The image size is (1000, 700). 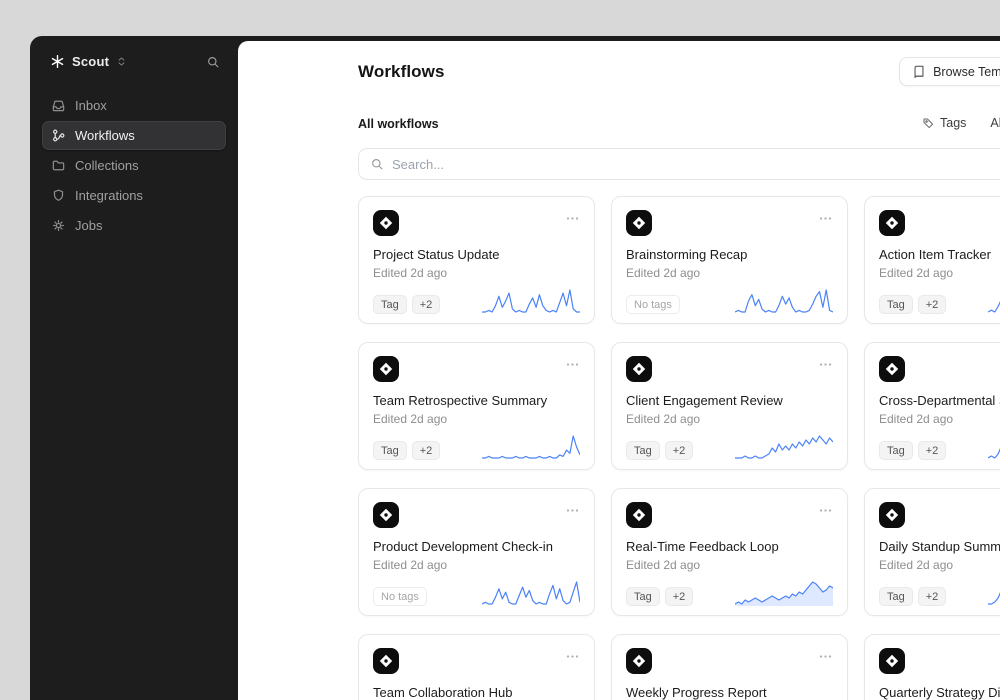 What do you see at coordinates (377, 164) in the screenshot?
I see `search-icon` at bounding box center [377, 164].